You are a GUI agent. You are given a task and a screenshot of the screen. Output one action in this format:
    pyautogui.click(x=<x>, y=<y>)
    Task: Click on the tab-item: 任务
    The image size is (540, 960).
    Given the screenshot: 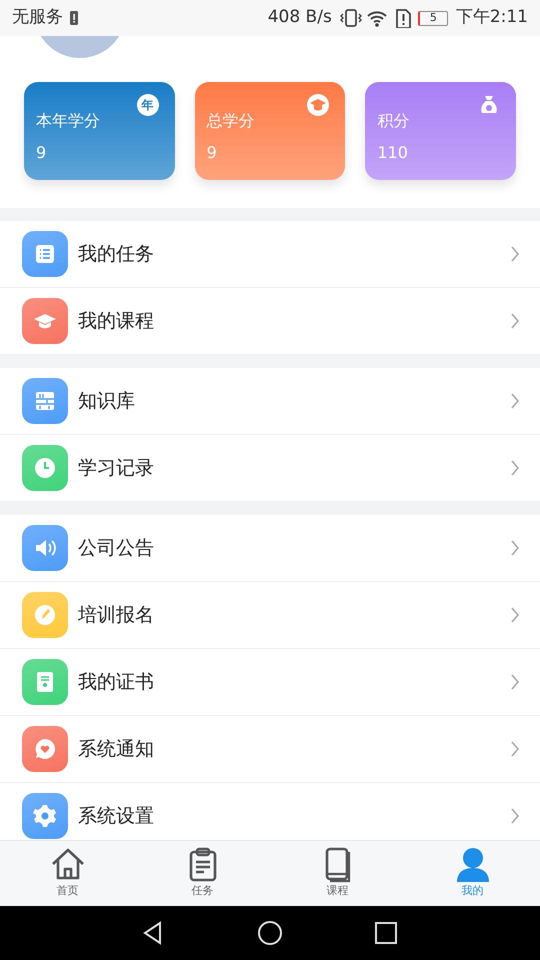 What is the action you would take?
    pyautogui.click(x=202, y=873)
    